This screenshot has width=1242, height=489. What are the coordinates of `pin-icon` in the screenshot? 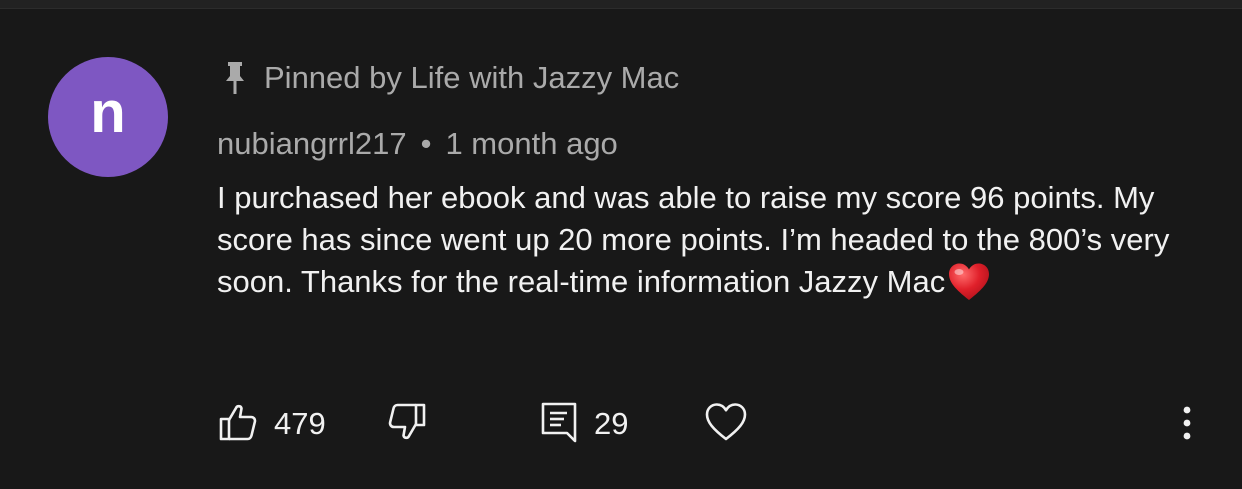 It's located at (235, 78).